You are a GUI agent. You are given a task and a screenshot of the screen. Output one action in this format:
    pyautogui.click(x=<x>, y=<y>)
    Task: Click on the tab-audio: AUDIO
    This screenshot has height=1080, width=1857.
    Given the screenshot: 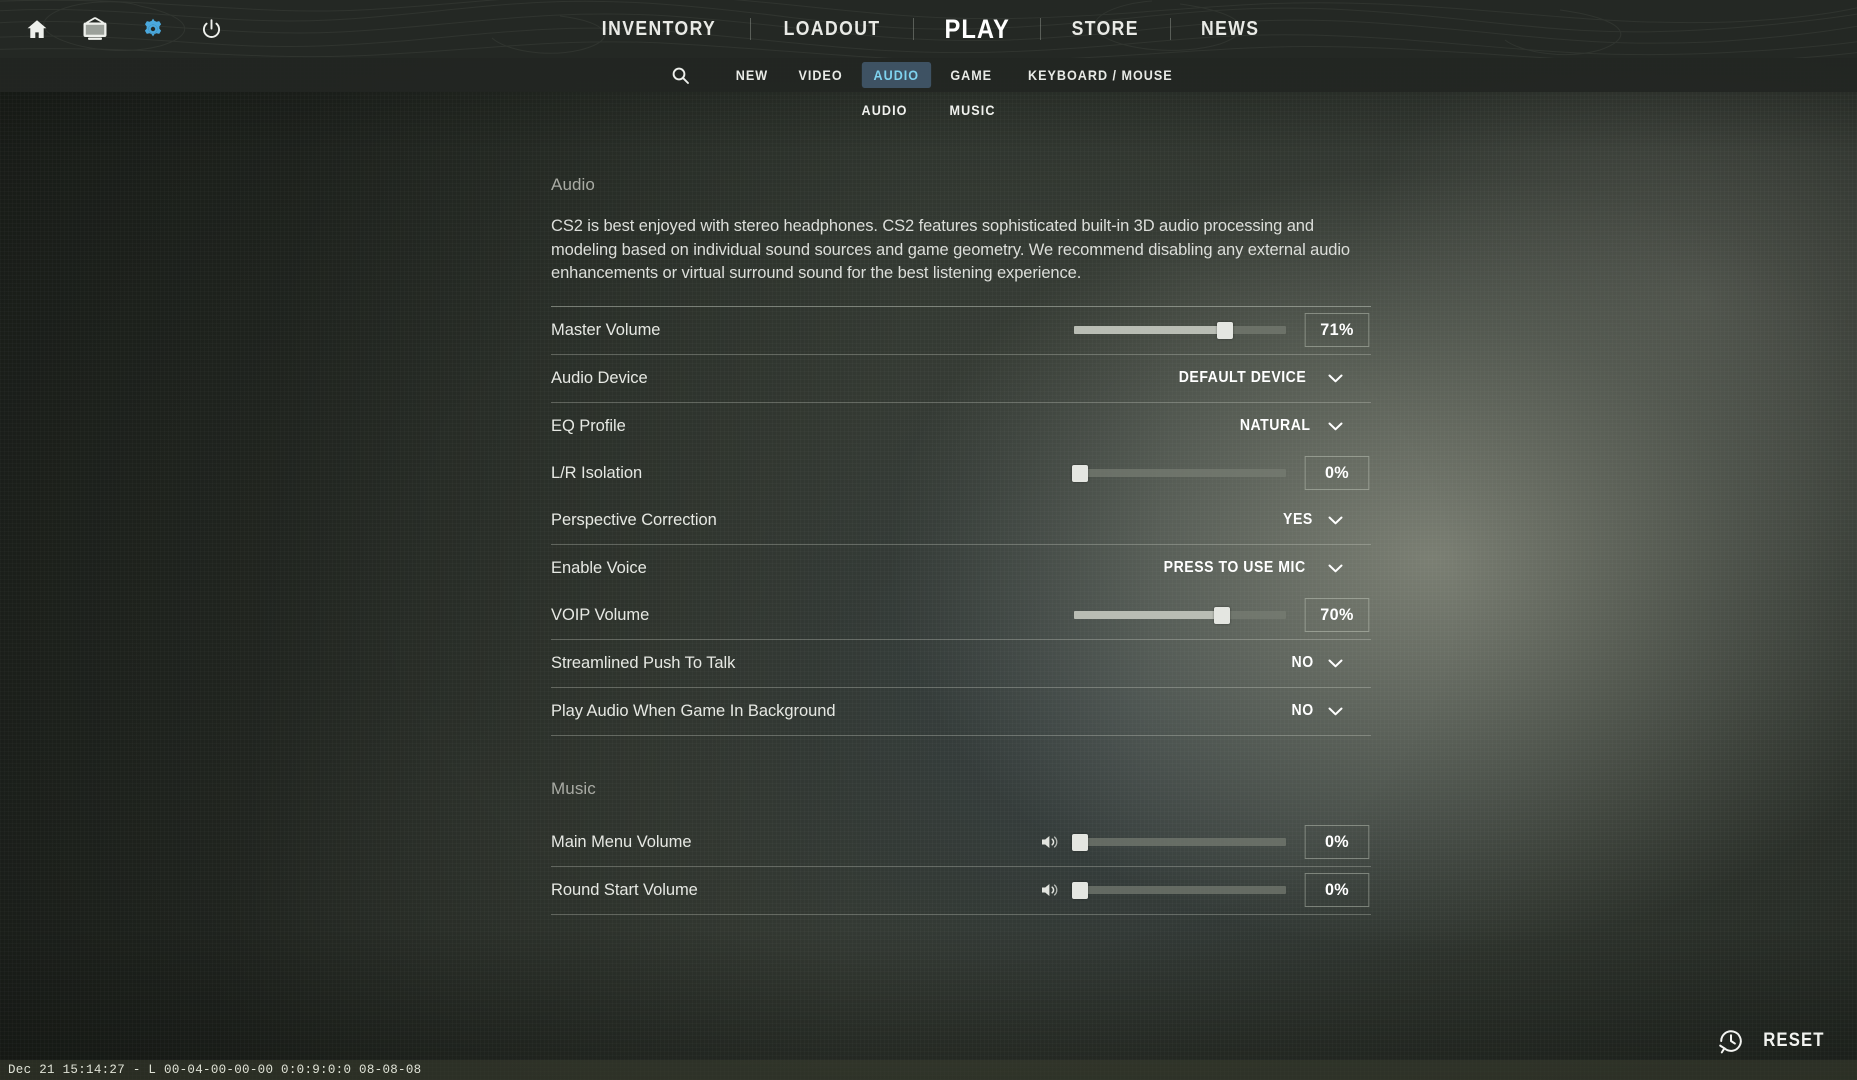 What is the action you would take?
    pyautogui.click(x=896, y=75)
    